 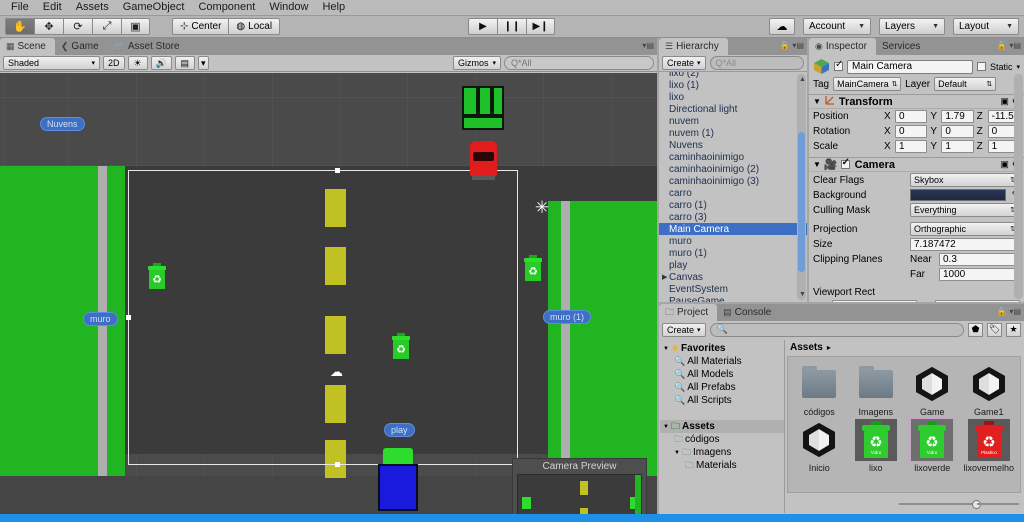 I want to click on position-x-field: 0, so click(x=911, y=116).